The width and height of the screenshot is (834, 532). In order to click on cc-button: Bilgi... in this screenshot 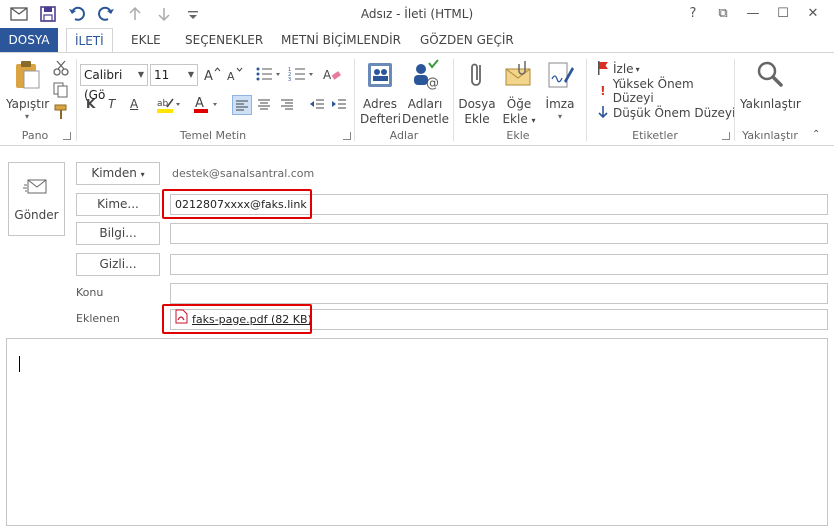, I will do `click(118, 233)`.